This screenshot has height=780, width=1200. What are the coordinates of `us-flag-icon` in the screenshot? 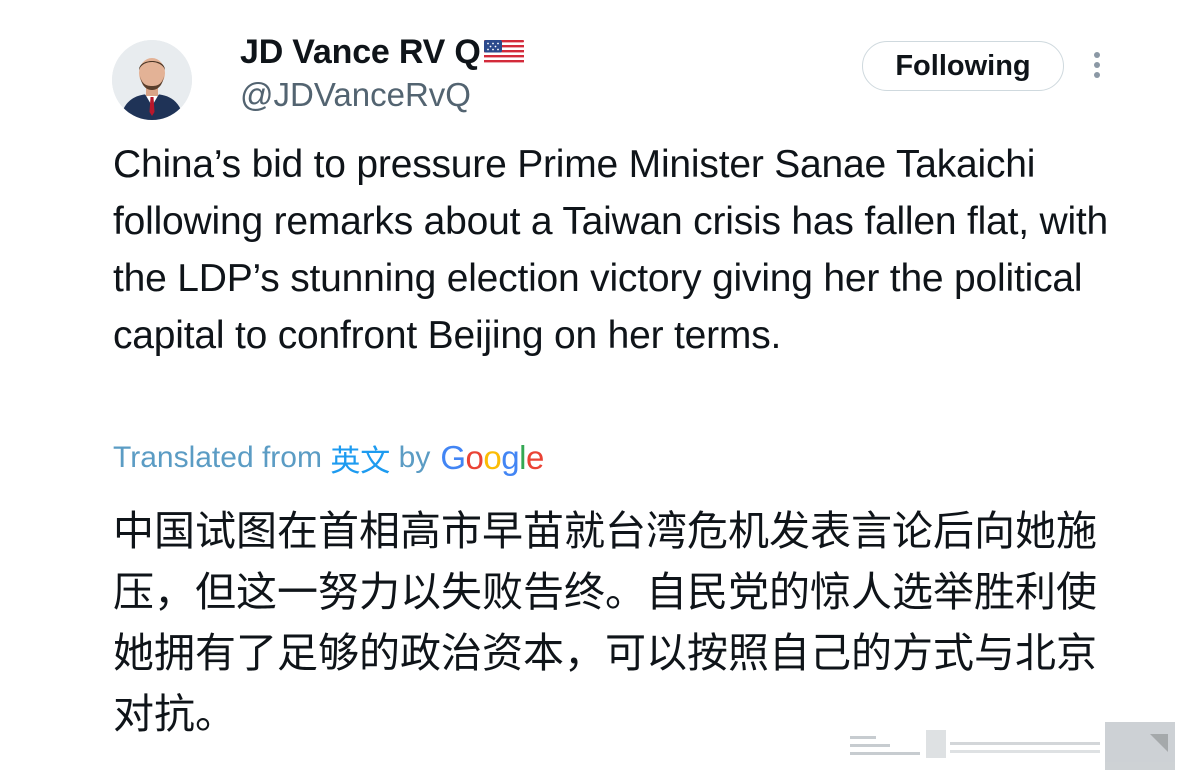 It's located at (503, 52).